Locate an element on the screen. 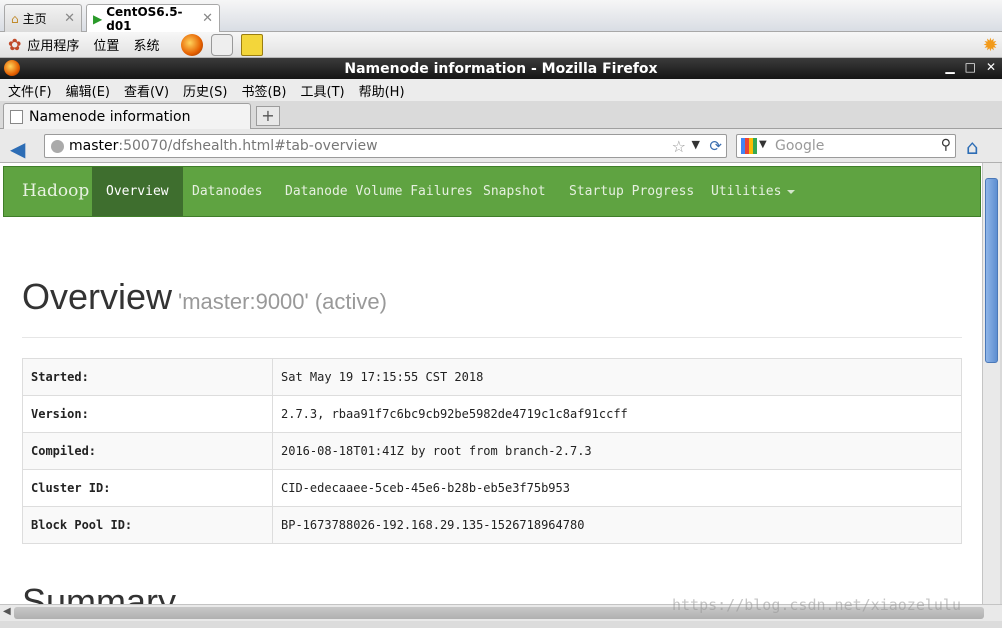 This screenshot has width=1002, height=628. nav-datanodes: Datanodes is located at coordinates (227, 191).